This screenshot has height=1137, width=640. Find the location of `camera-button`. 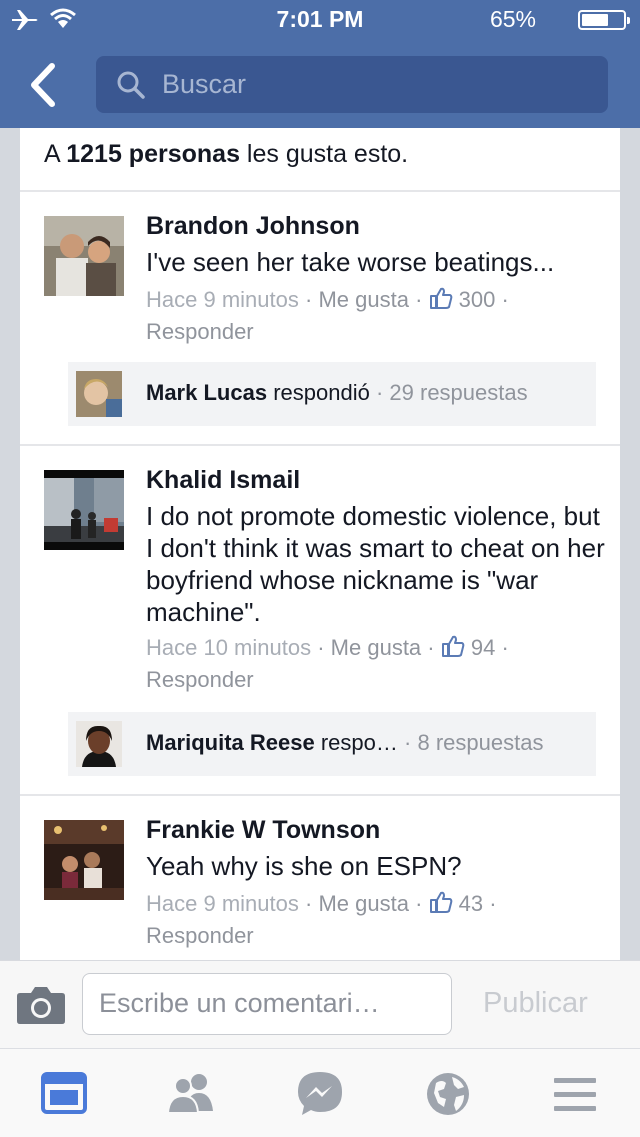

camera-button is located at coordinates (41, 1007).